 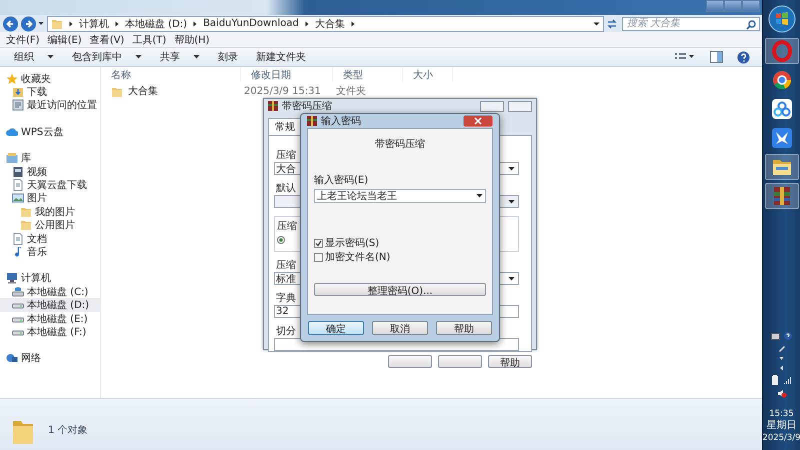 What do you see at coordinates (685, 57) in the screenshot?
I see `view-options-icon` at bounding box center [685, 57].